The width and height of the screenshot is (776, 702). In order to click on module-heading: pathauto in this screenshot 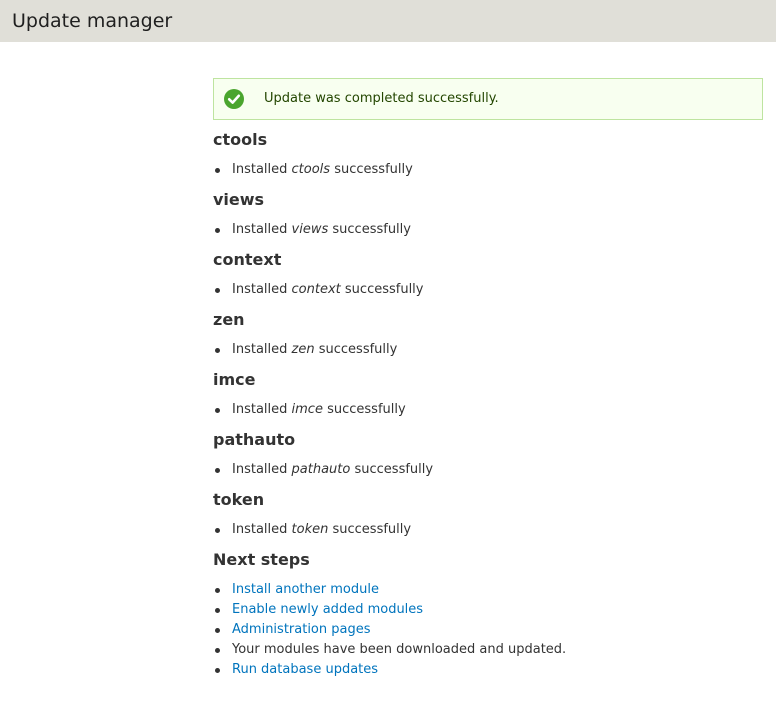, I will do `click(254, 439)`.